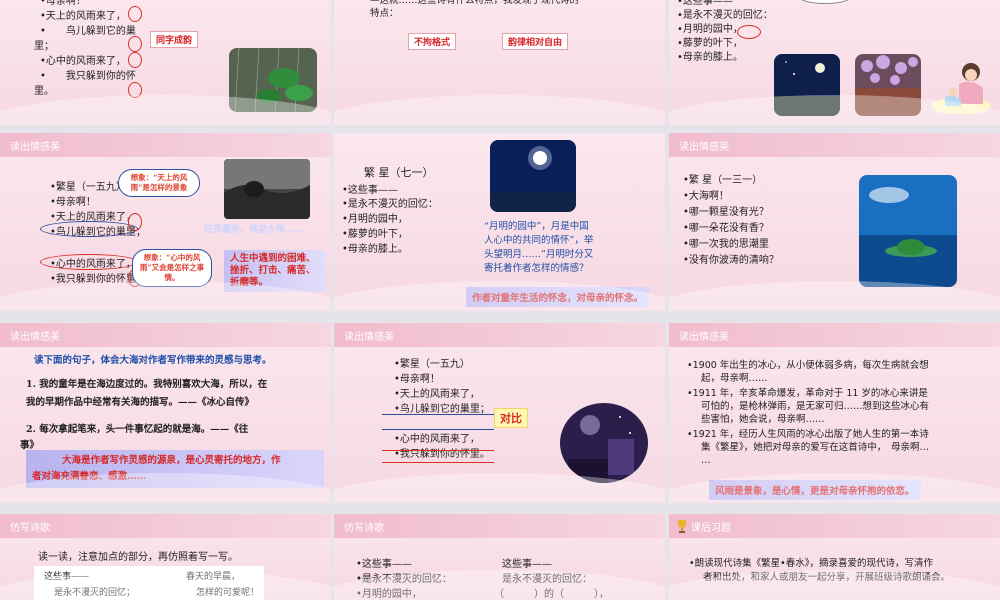 The image size is (1000, 600). I want to click on sample-left-line: 是永不漫灭的回忆；, so click(95, 593).